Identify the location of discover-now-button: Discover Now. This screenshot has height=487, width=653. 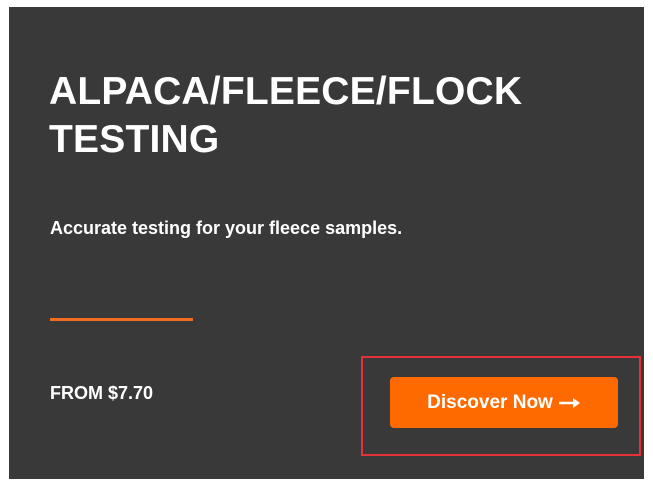
(504, 402).